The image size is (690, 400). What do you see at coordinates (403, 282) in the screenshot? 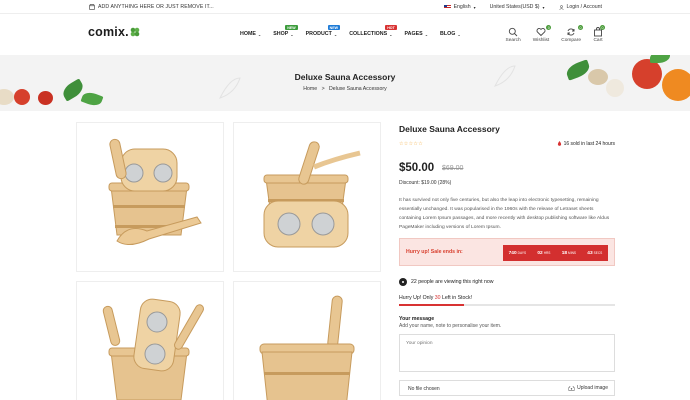
I see `eye-icon` at bounding box center [403, 282].